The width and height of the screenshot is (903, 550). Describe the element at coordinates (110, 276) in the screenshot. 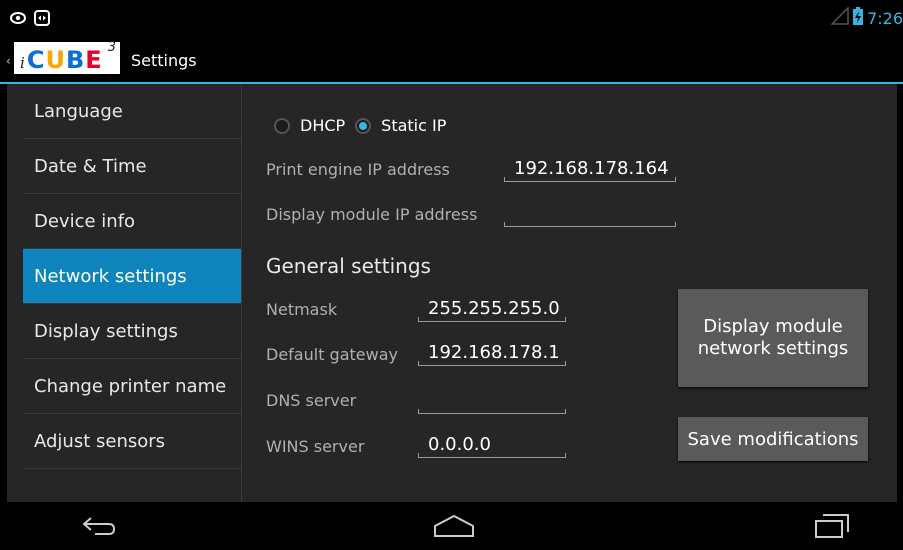

I see `sidebar-item-label: Network settings` at that location.